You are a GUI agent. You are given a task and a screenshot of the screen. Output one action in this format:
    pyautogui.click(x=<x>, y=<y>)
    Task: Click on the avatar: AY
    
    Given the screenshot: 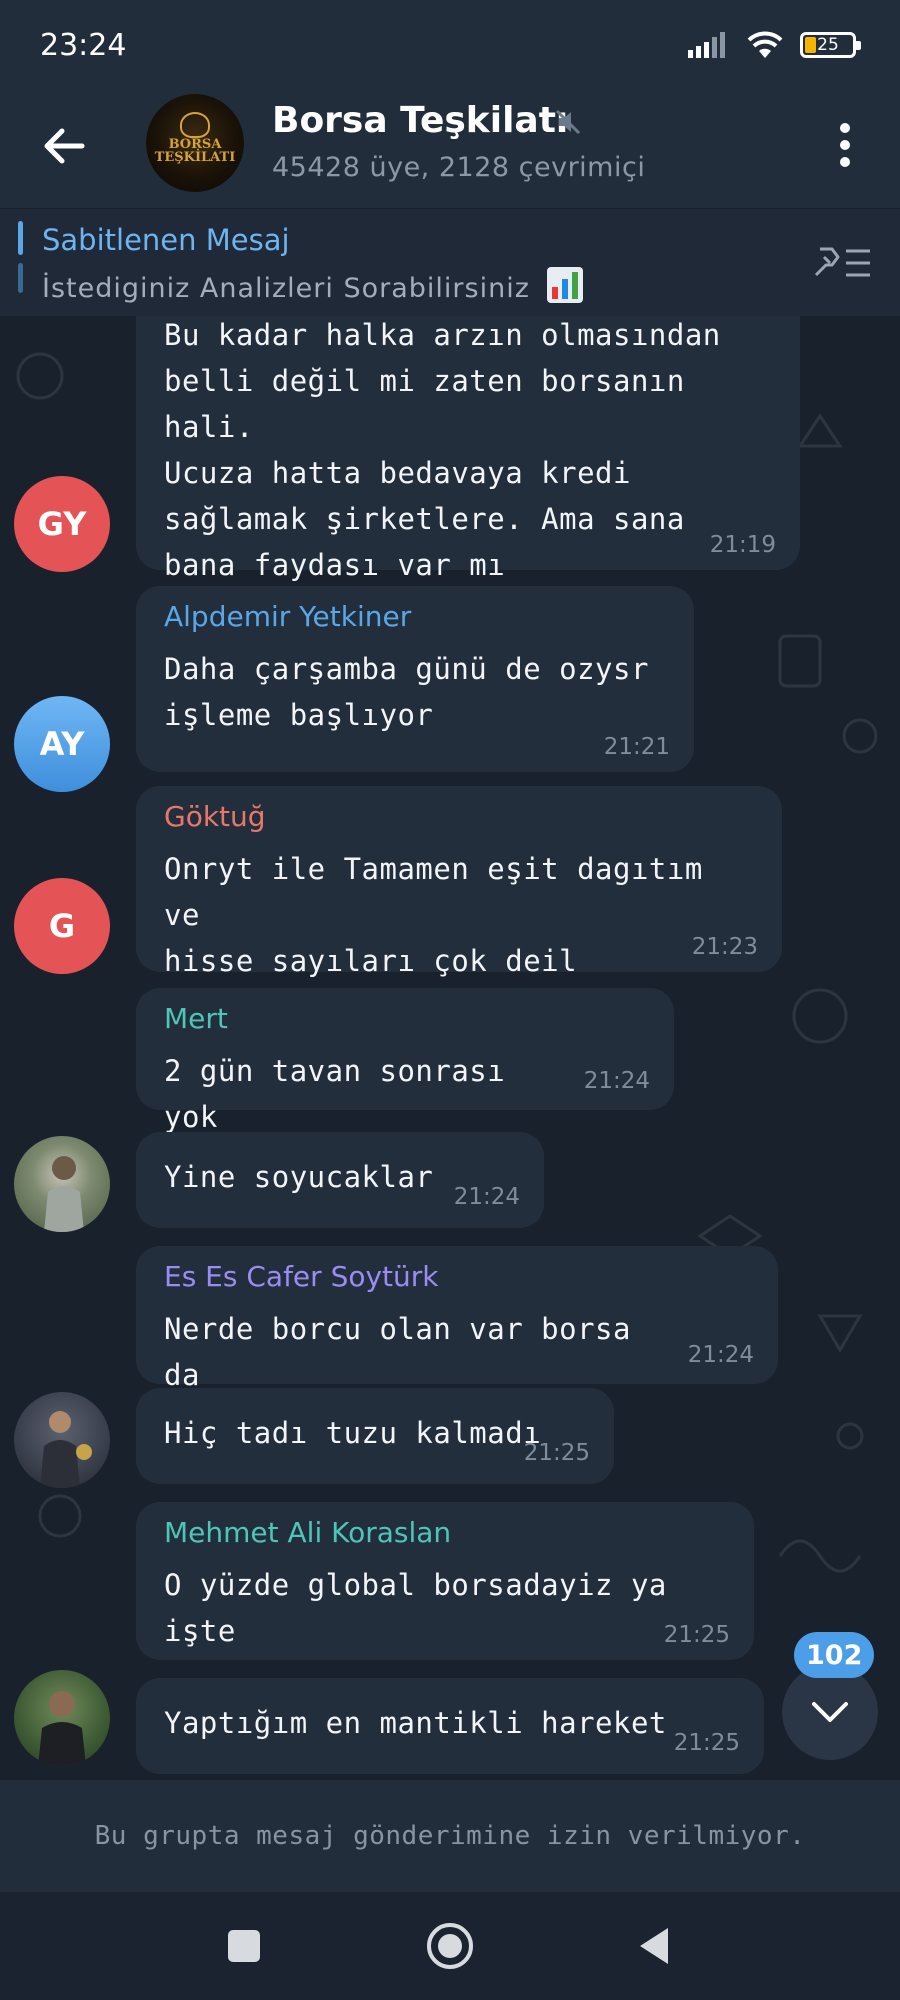 What is the action you would take?
    pyautogui.click(x=62, y=744)
    